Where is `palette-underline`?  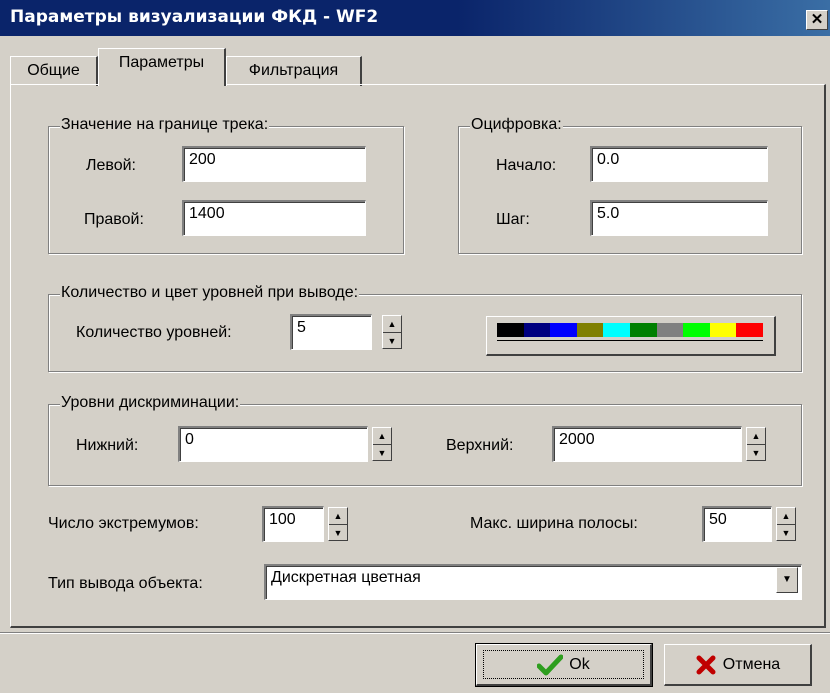
palette-underline is located at coordinates (630, 340).